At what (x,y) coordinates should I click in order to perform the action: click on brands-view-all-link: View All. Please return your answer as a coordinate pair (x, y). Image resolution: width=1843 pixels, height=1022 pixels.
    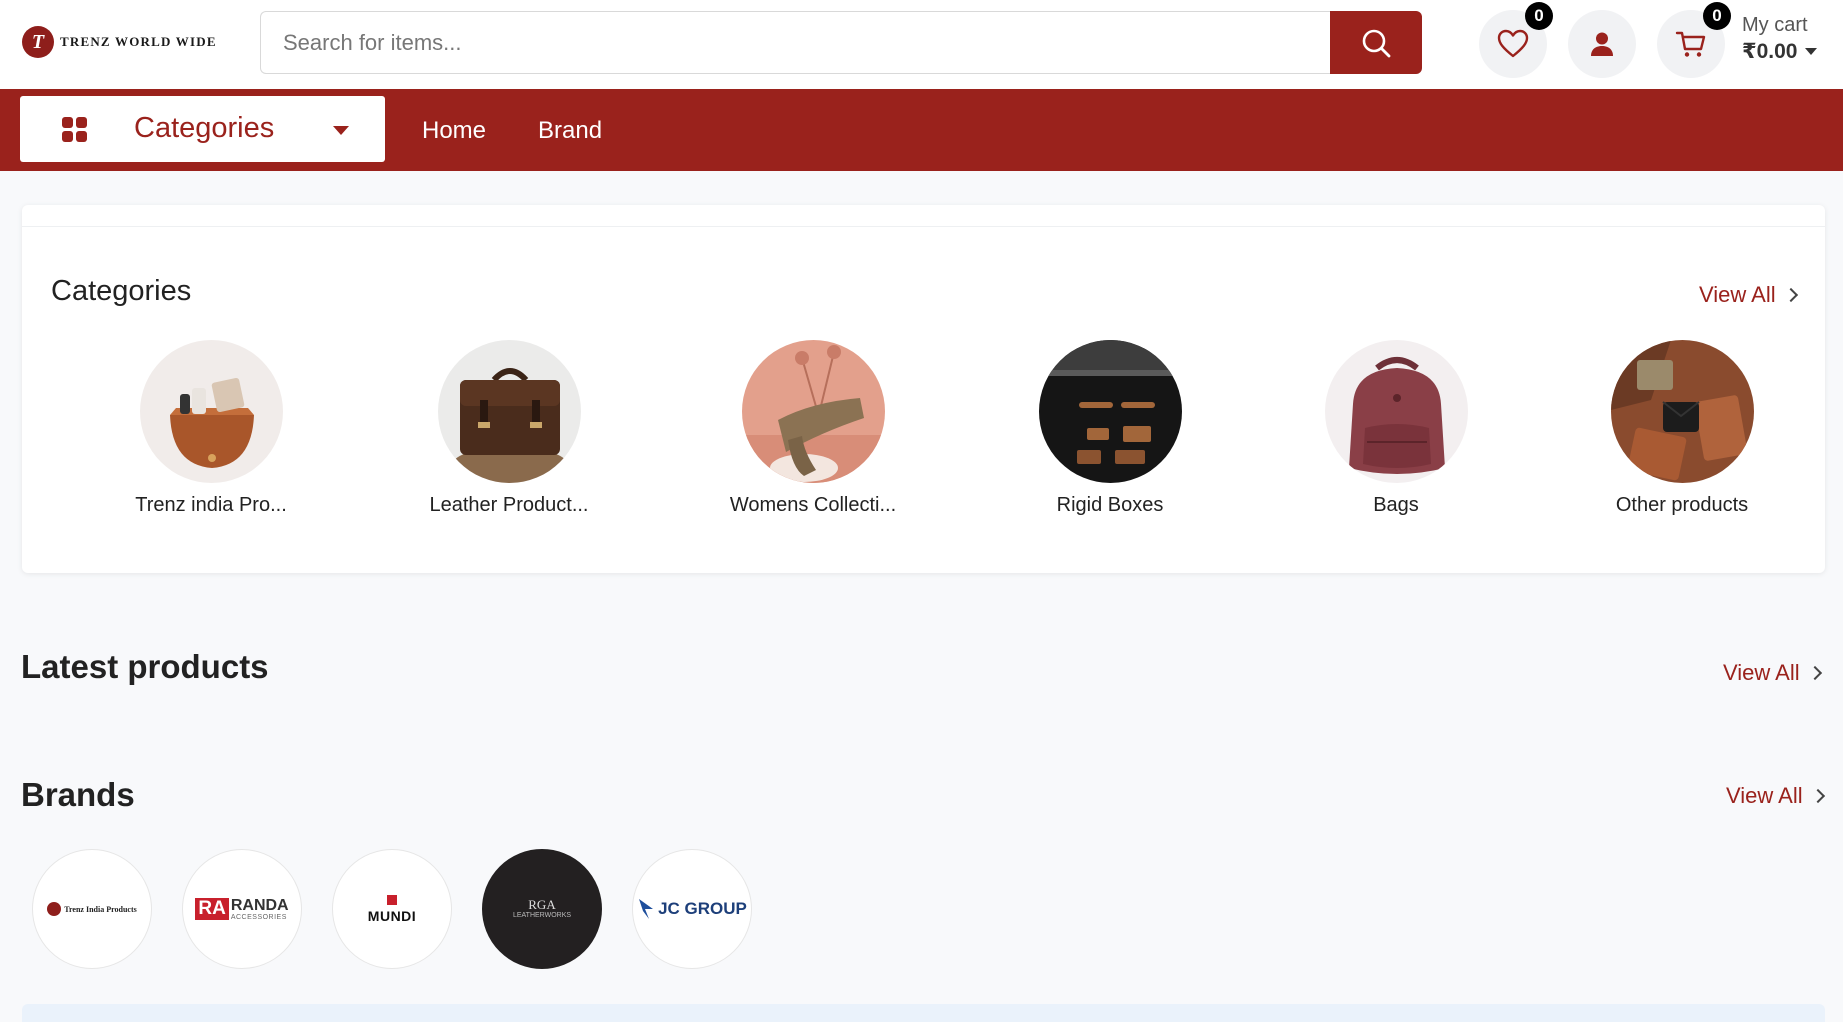
    Looking at the image, I should click on (1775, 796).